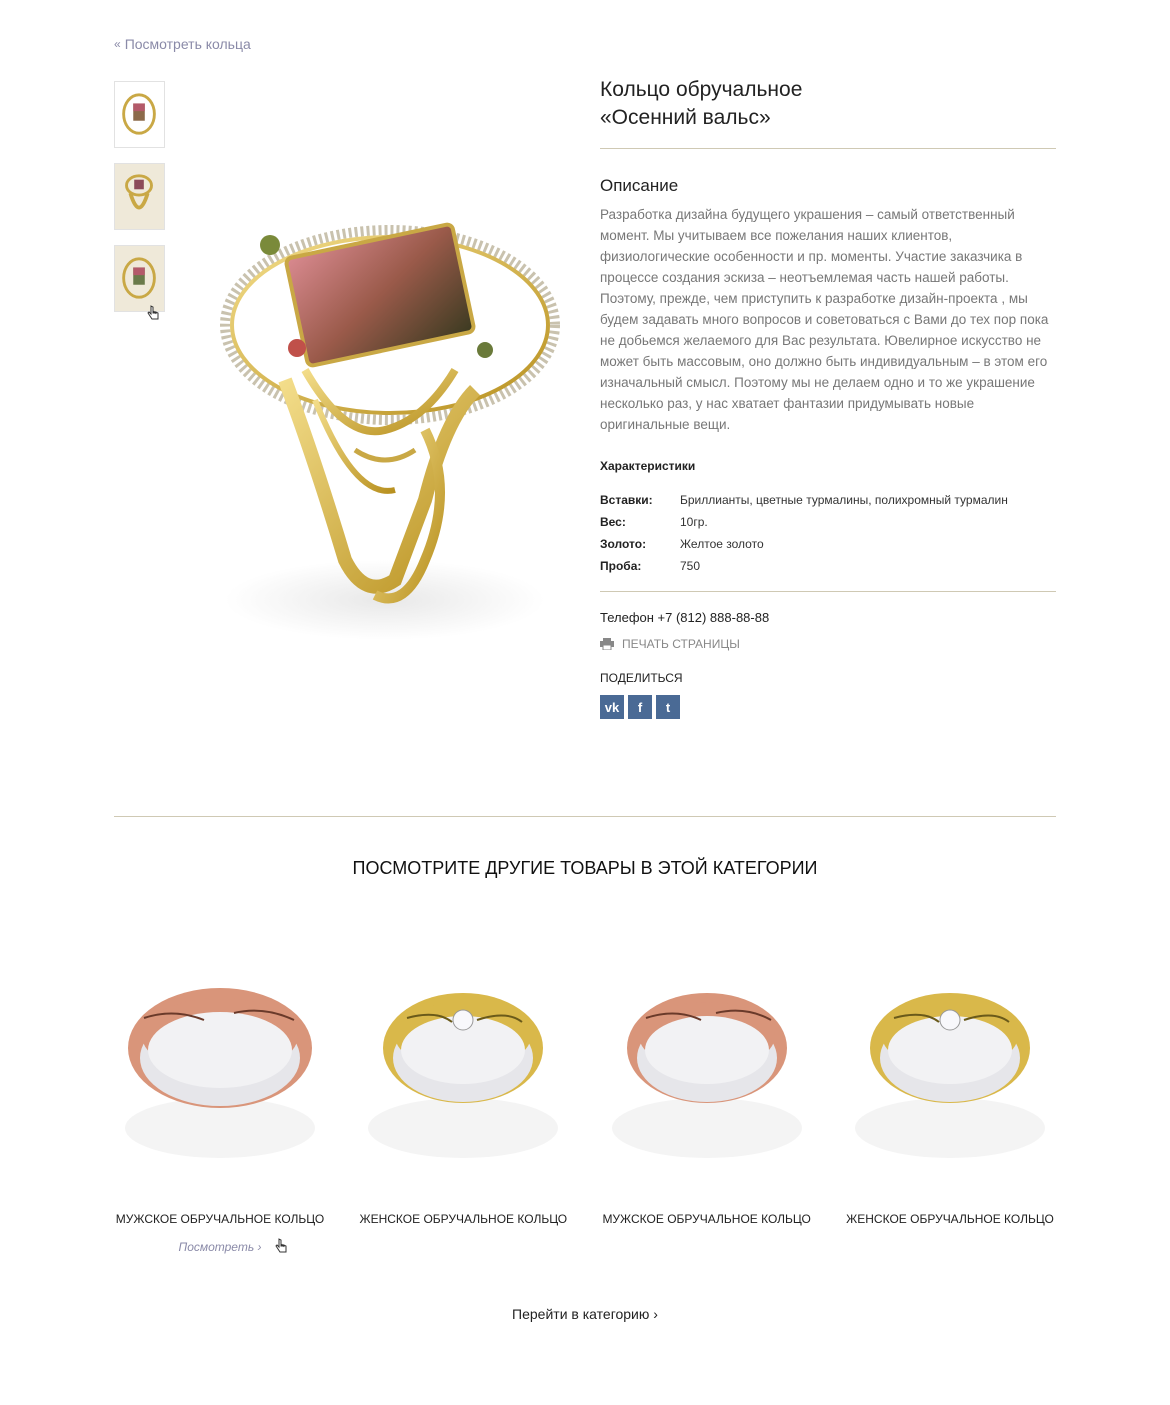 The width and height of the screenshot is (1170, 1405). I want to click on back-link-label: Посмотреть кольца, so click(187, 44).